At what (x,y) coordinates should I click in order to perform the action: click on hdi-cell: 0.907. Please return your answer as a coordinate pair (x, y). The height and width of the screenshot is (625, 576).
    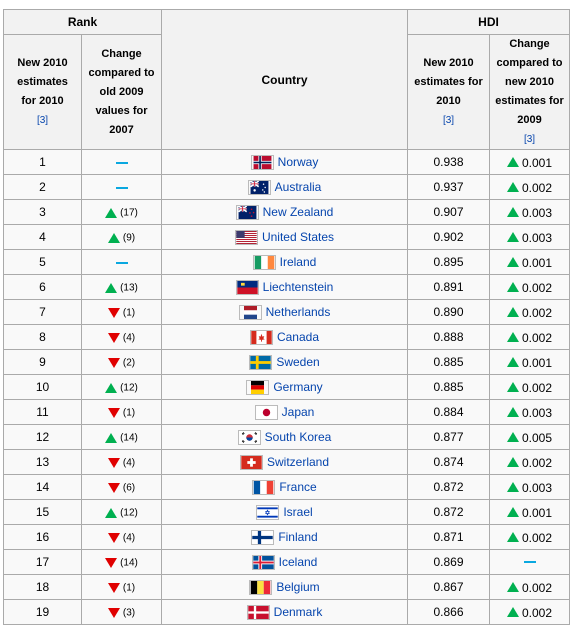
    Looking at the image, I should click on (448, 212).